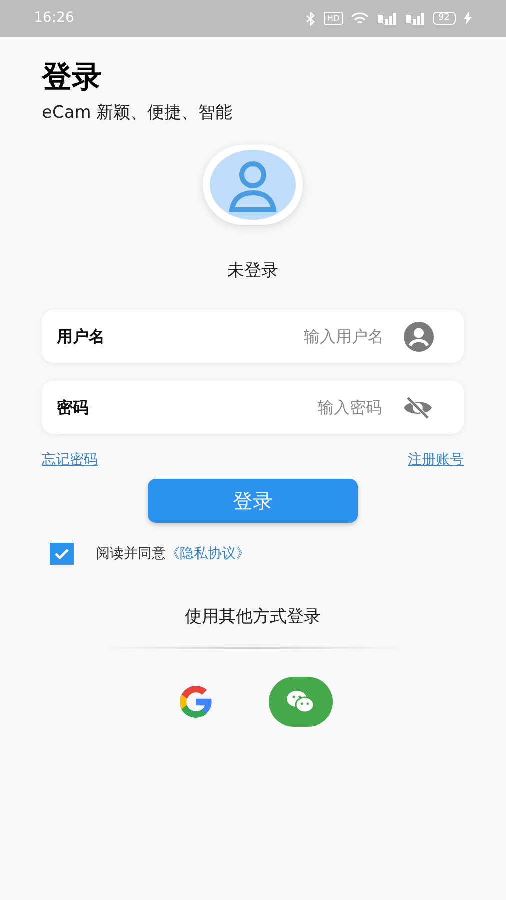 Image resolution: width=506 pixels, height=900 pixels. What do you see at coordinates (444, 18) in the screenshot?
I see `battery-level: 92` at bounding box center [444, 18].